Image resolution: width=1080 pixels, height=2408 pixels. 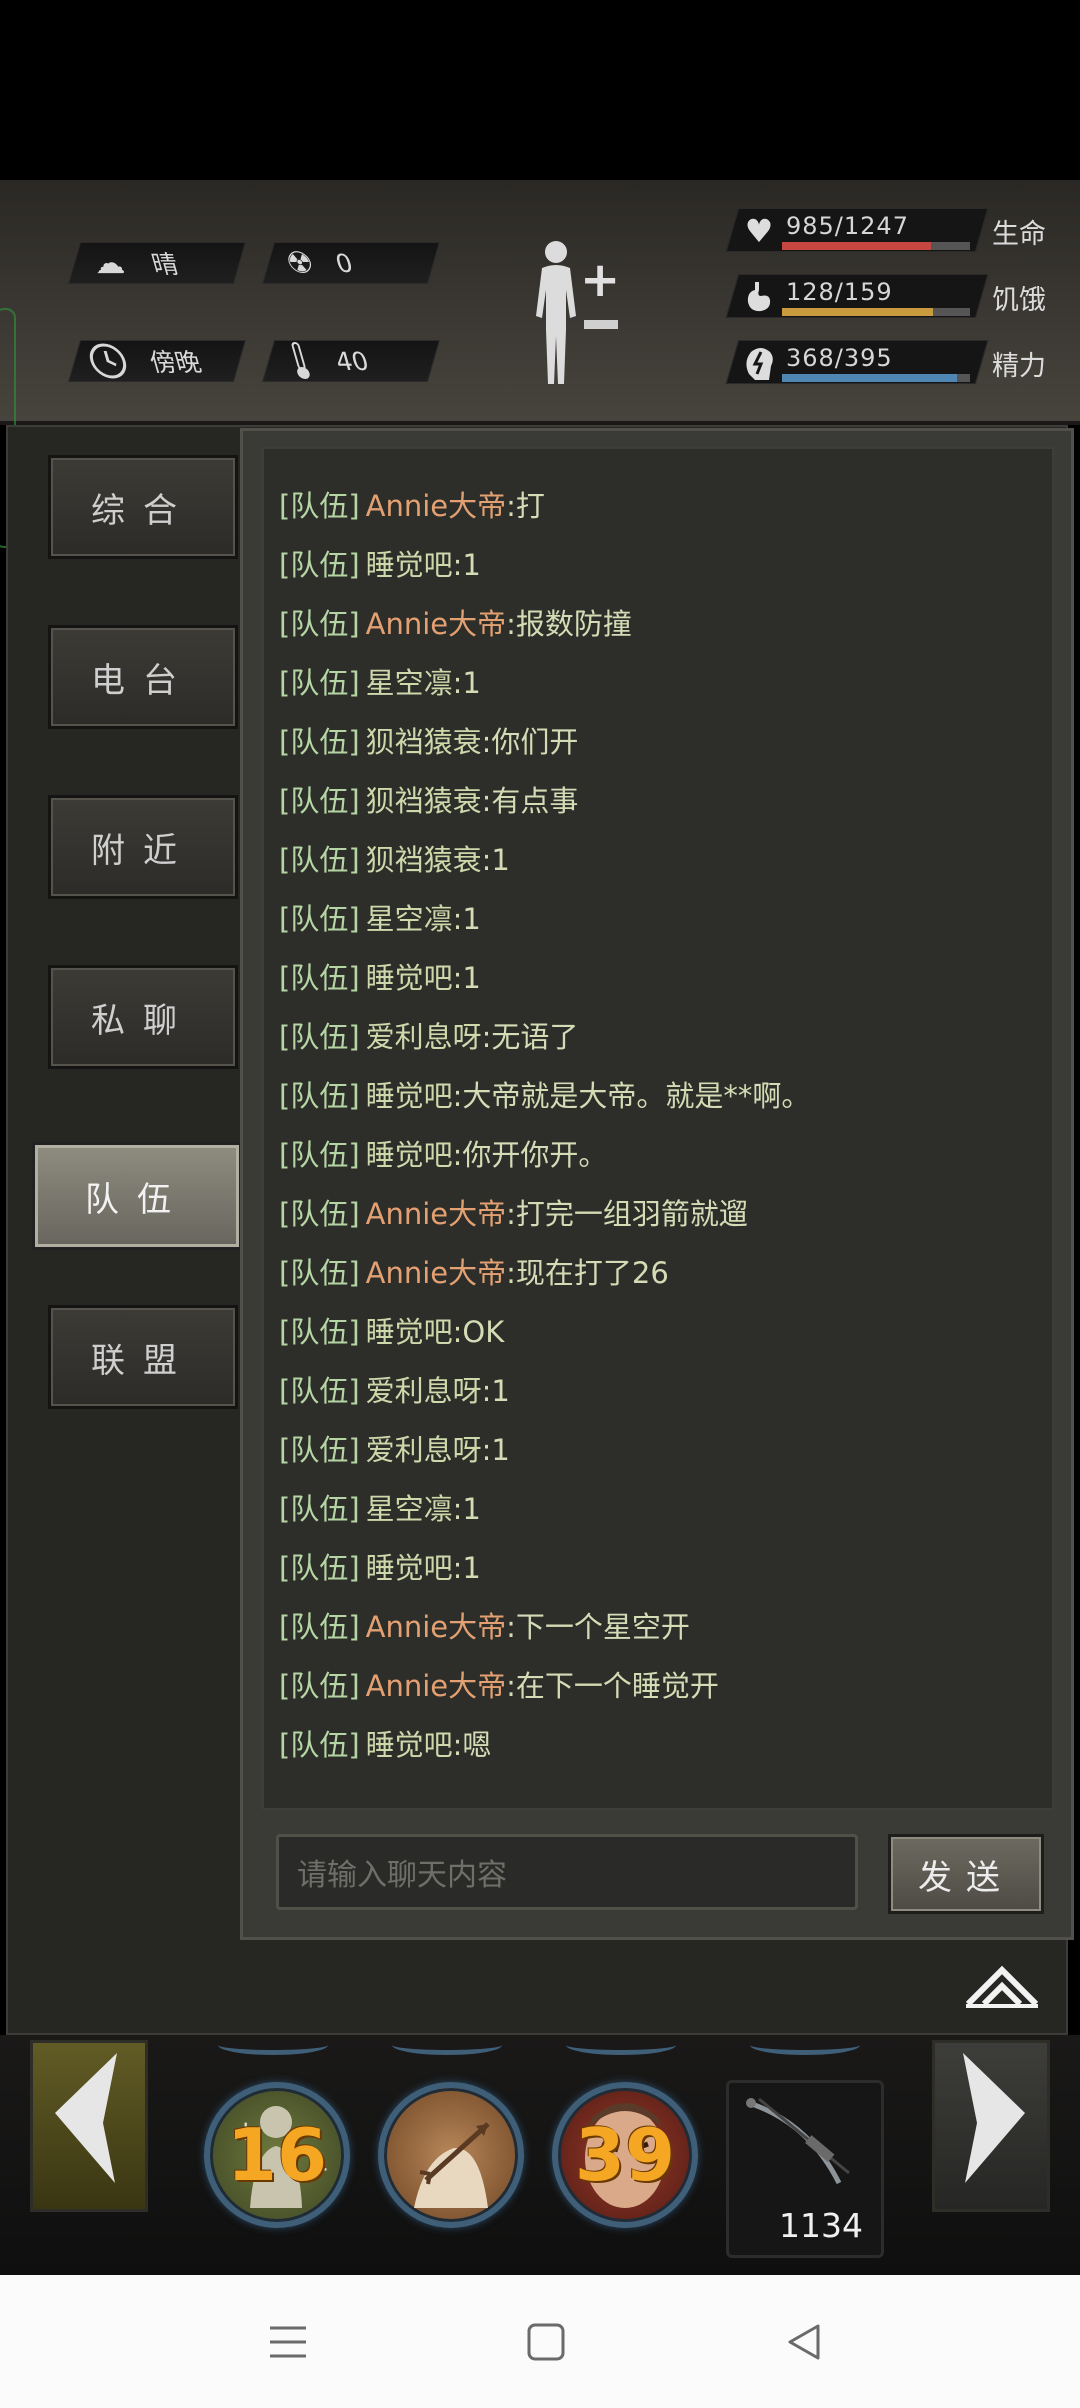 What do you see at coordinates (658, 516) in the screenshot?
I see `chat-message: [队伍] Annie大帝:打` at bounding box center [658, 516].